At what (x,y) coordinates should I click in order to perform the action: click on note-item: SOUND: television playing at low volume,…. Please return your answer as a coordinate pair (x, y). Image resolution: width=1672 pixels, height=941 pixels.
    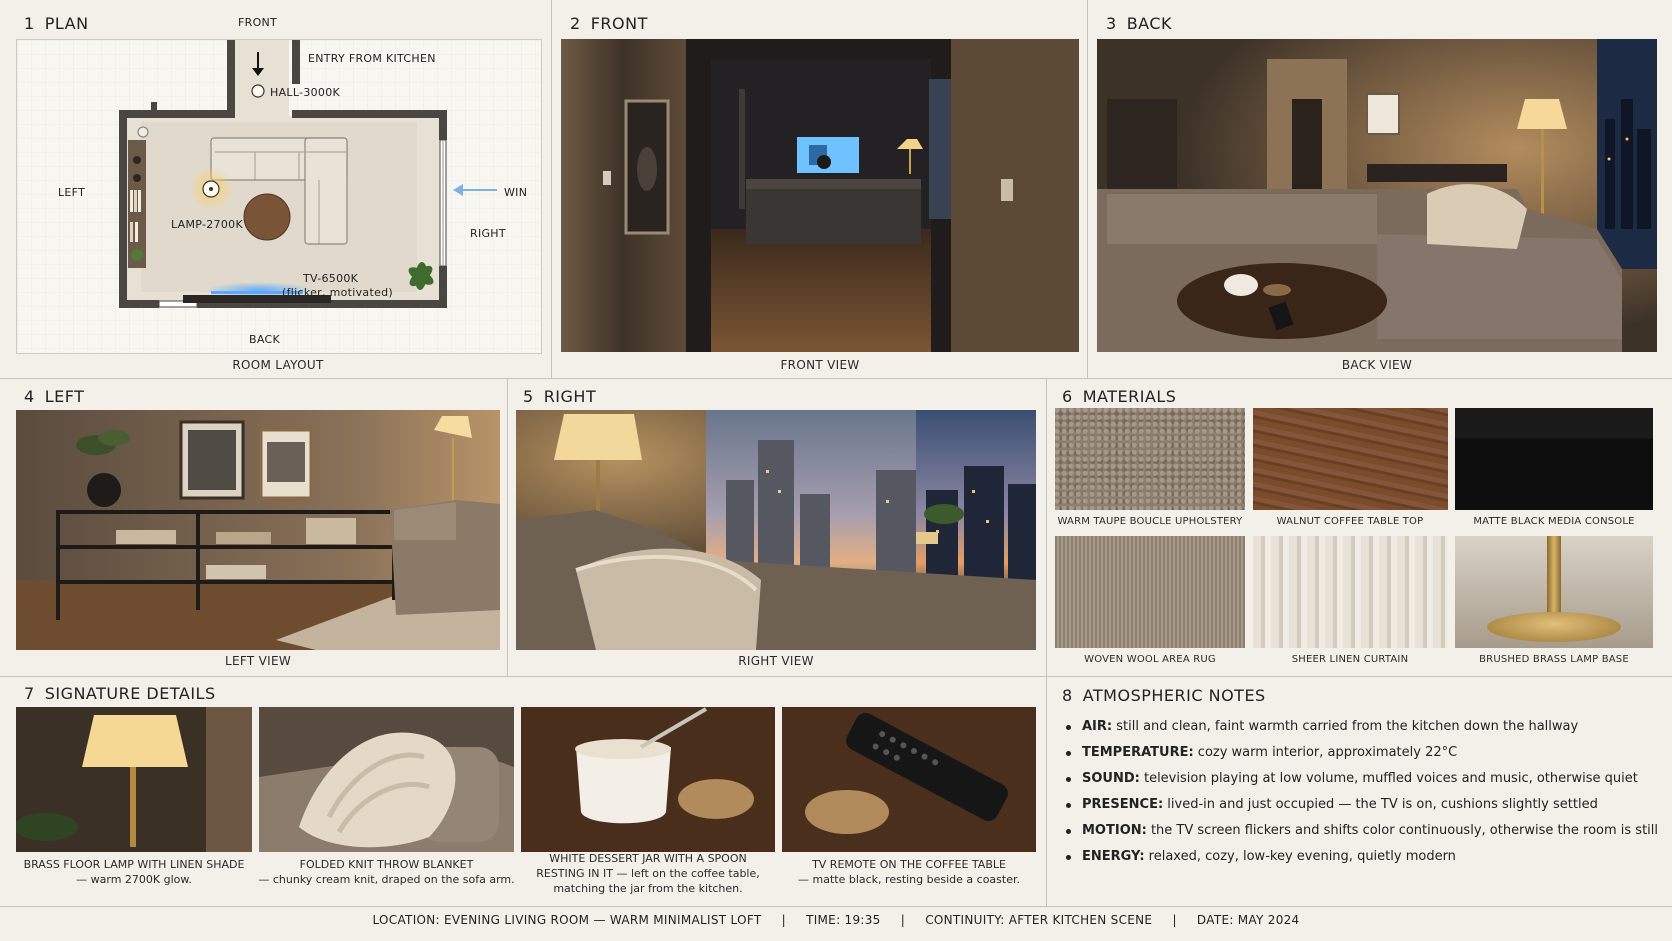
    Looking at the image, I should click on (1361, 779).